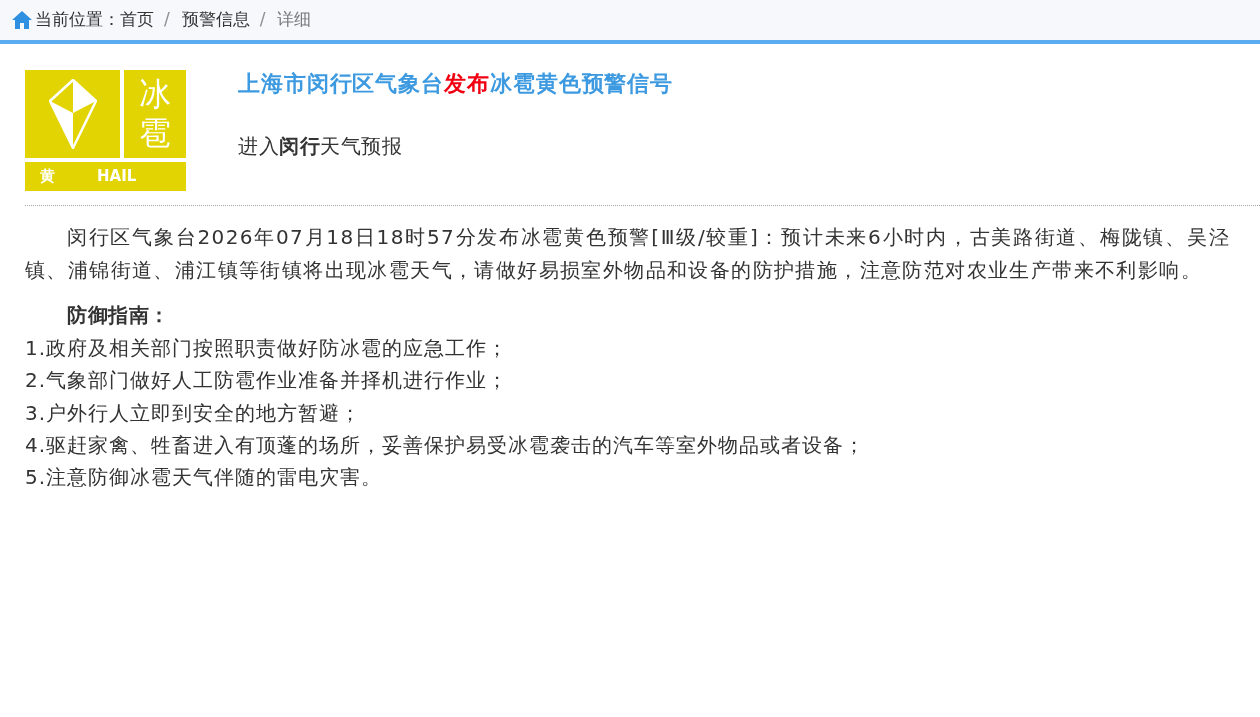 The width and height of the screenshot is (1260, 717). What do you see at coordinates (22, 20) in the screenshot?
I see `home-icon` at bounding box center [22, 20].